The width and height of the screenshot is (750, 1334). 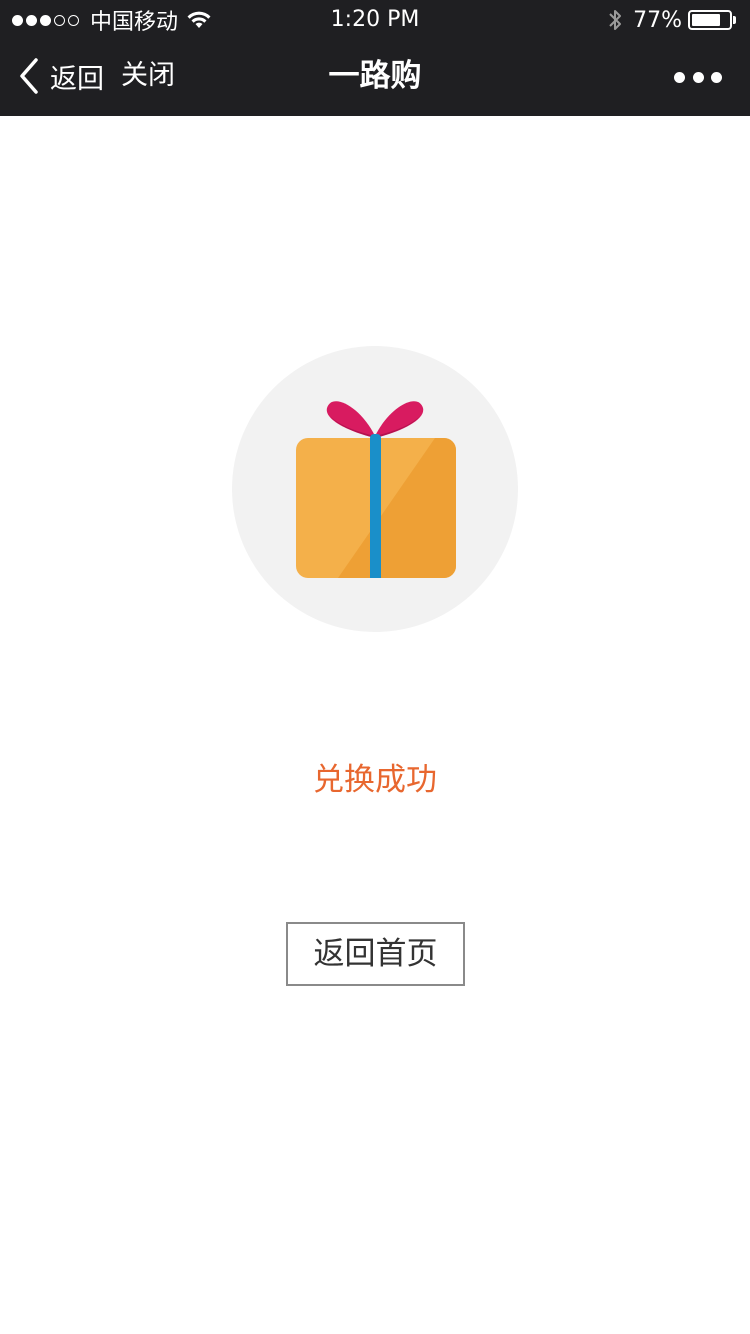 I want to click on more-button, so click(x=698, y=77).